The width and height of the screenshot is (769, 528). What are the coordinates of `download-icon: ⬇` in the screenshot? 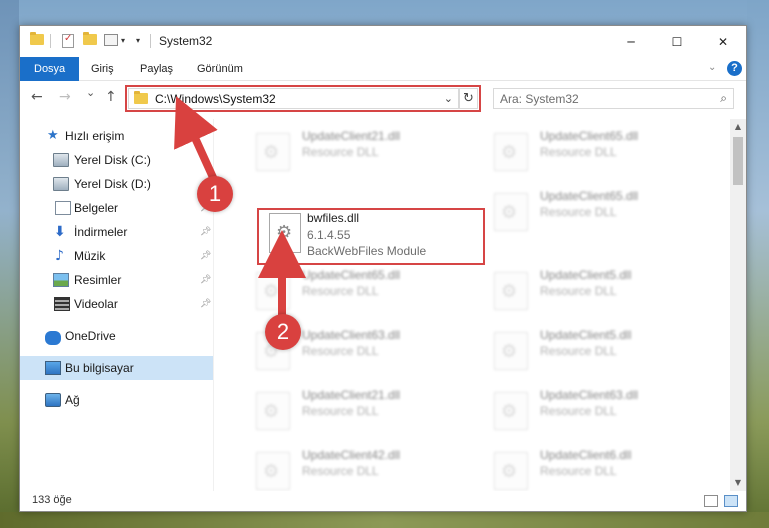 It's located at (60, 232).